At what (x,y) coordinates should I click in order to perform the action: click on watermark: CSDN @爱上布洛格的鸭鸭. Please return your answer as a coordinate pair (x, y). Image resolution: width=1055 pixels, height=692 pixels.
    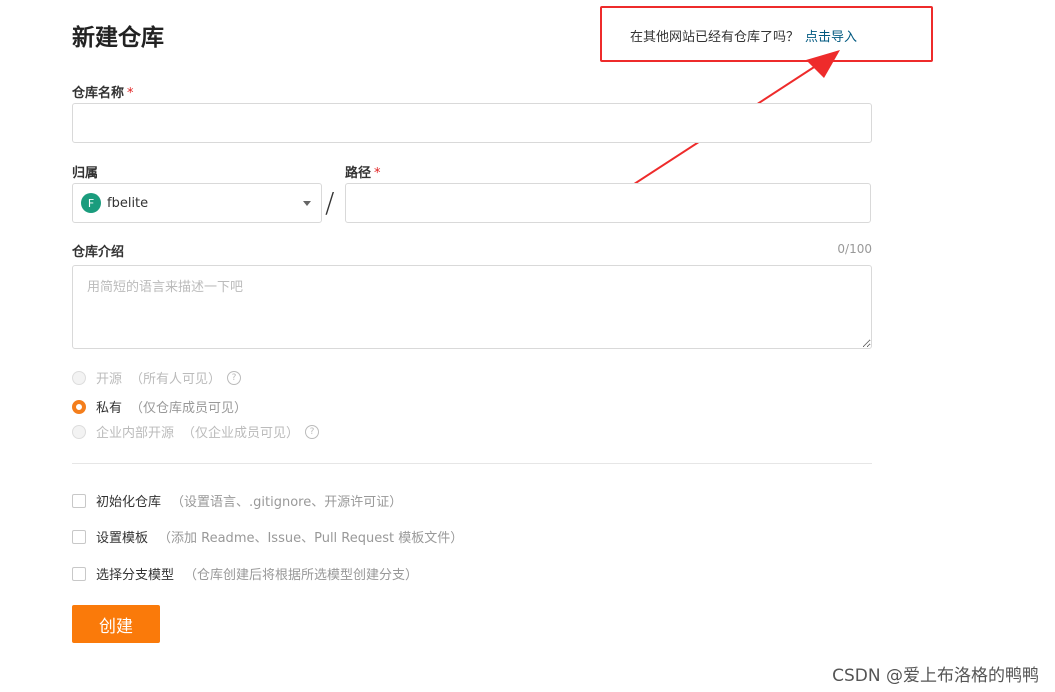
    Looking at the image, I should click on (935, 676).